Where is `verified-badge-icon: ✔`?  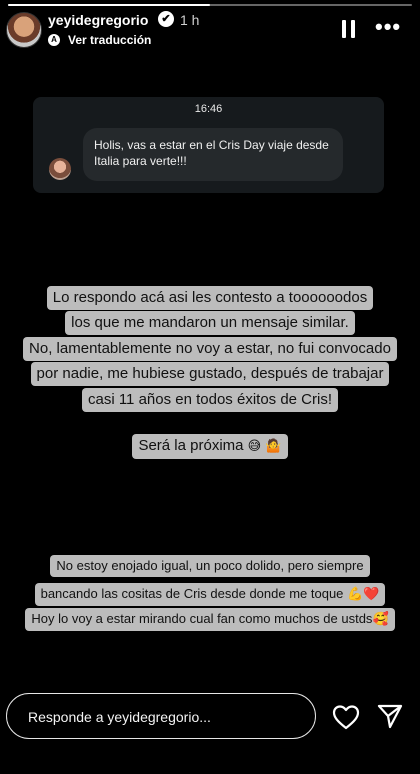
verified-badge-icon: ✔ is located at coordinates (166, 19).